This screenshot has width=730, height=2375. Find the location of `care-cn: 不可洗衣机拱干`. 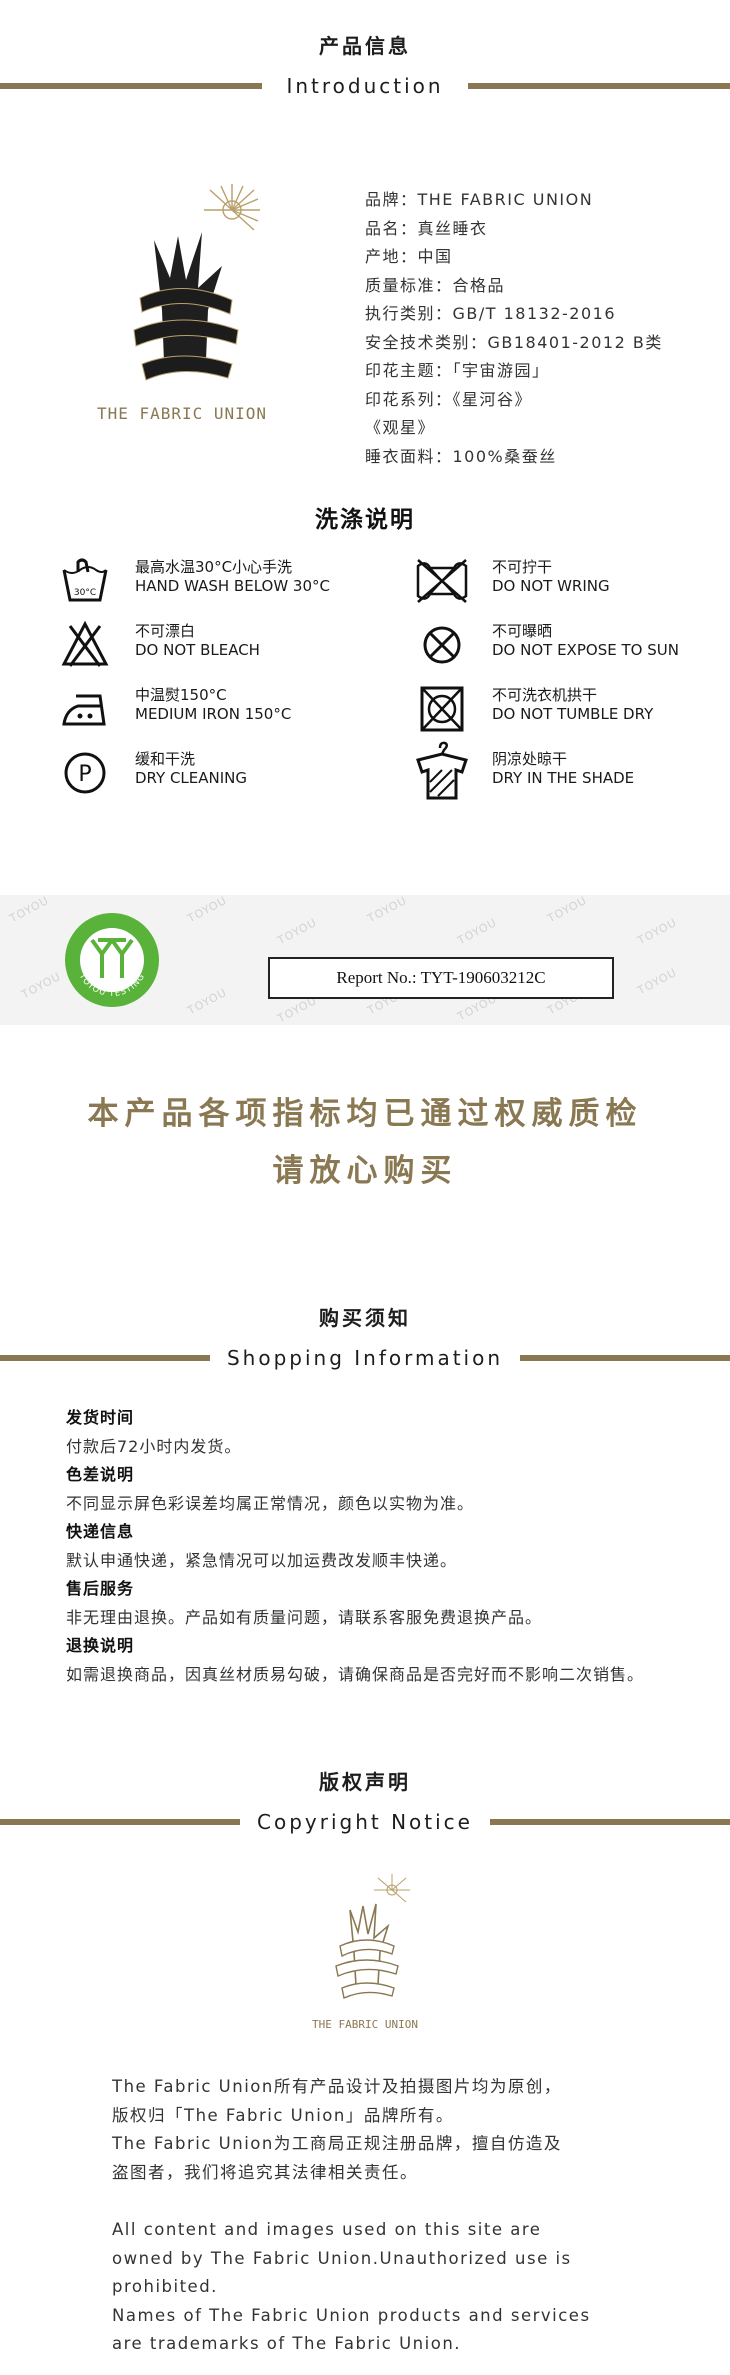

care-cn: 不可洗衣机拱干 is located at coordinates (545, 695).